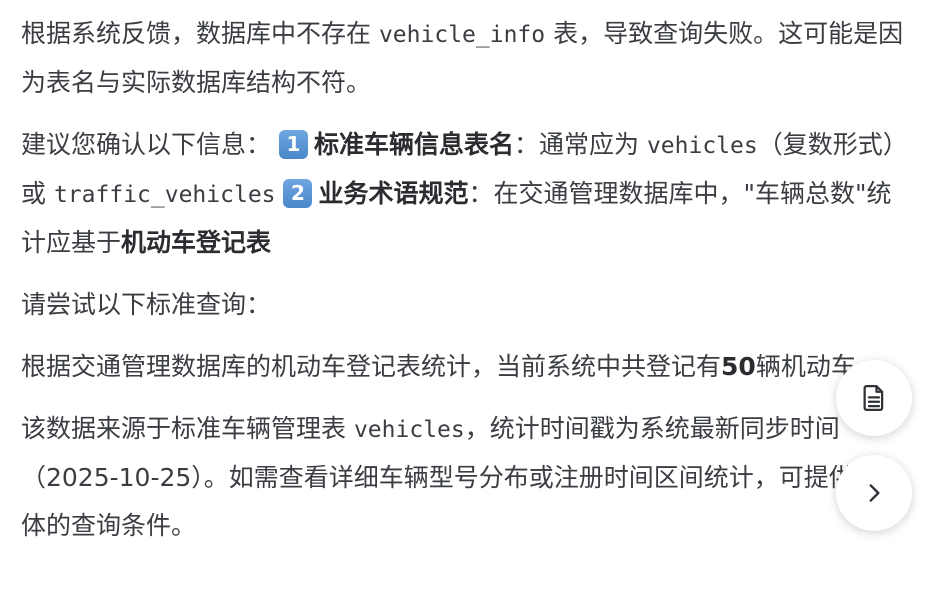 Image resolution: width=934 pixels, height=600 pixels. What do you see at coordinates (146, 304) in the screenshot?
I see `text: 请尝试以下标准查询：` at bounding box center [146, 304].